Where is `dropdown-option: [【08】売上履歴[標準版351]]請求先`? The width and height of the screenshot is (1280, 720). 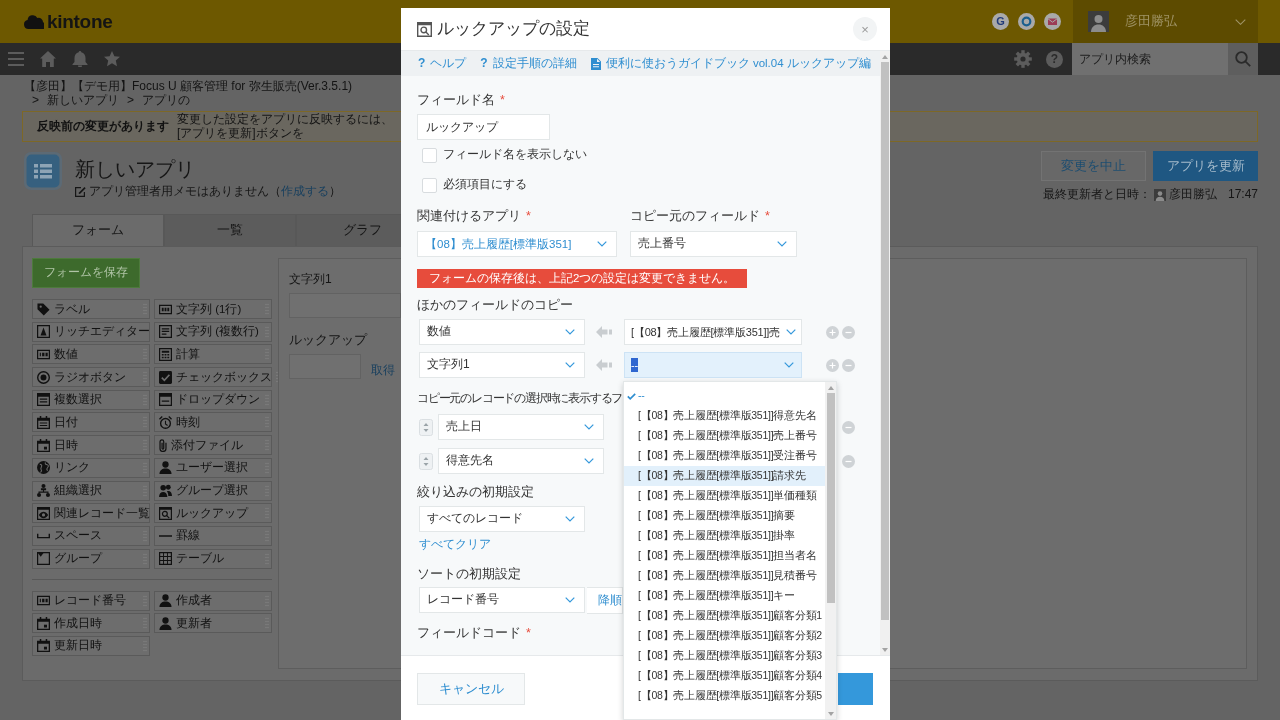 dropdown-option: [【08】売上履歴[標準版351]]請求先 is located at coordinates (724, 476).